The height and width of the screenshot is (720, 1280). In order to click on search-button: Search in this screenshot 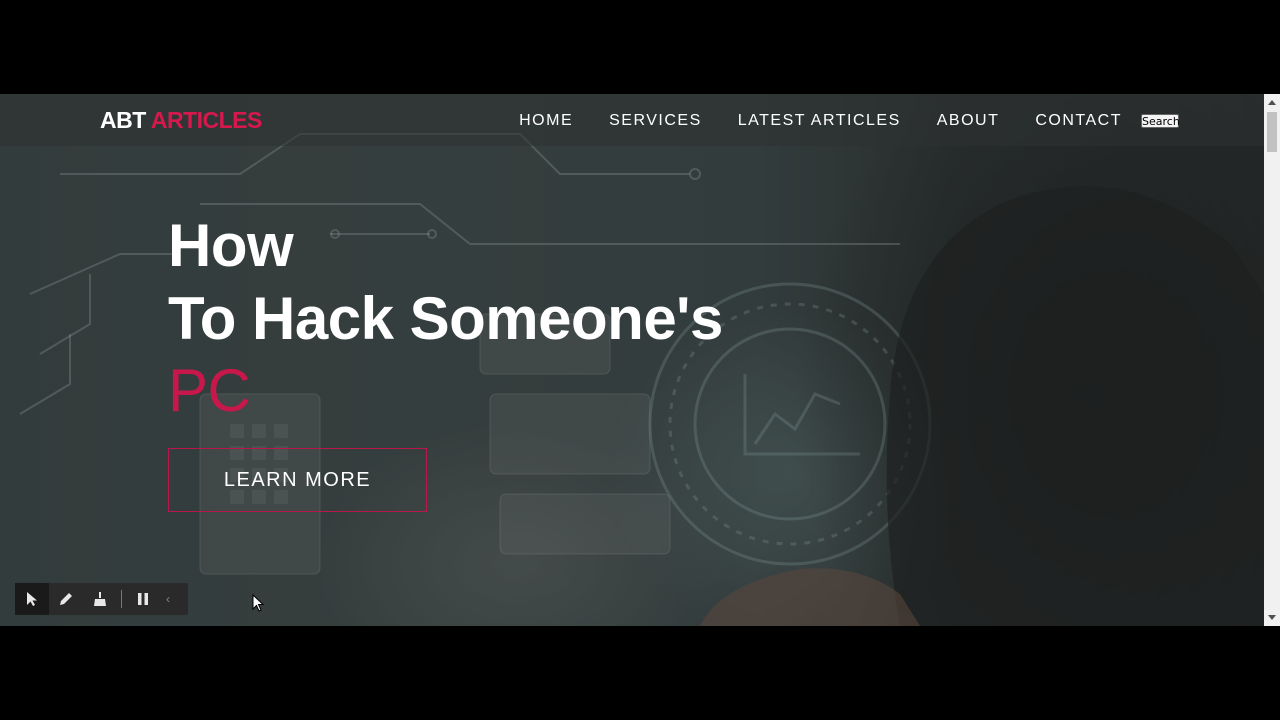, I will do `click(1160, 121)`.